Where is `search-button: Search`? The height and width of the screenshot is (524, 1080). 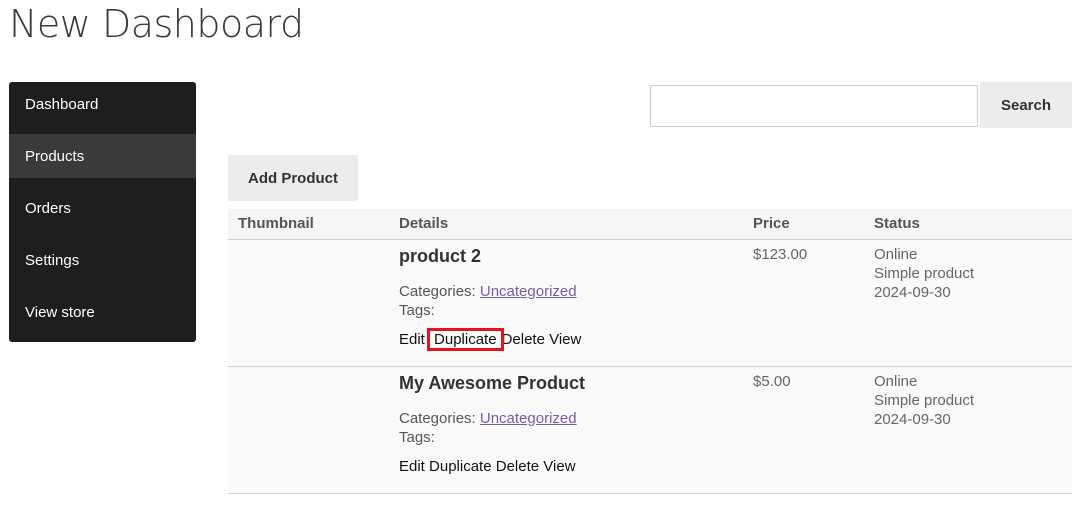
search-button: Search is located at coordinates (1026, 105).